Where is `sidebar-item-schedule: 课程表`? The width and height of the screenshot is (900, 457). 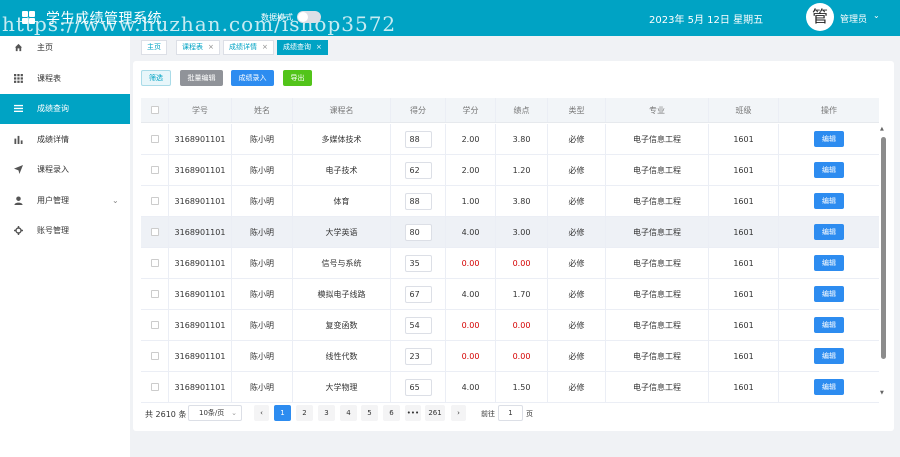
sidebar-item-schedule: 课程表 is located at coordinates (65, 79).